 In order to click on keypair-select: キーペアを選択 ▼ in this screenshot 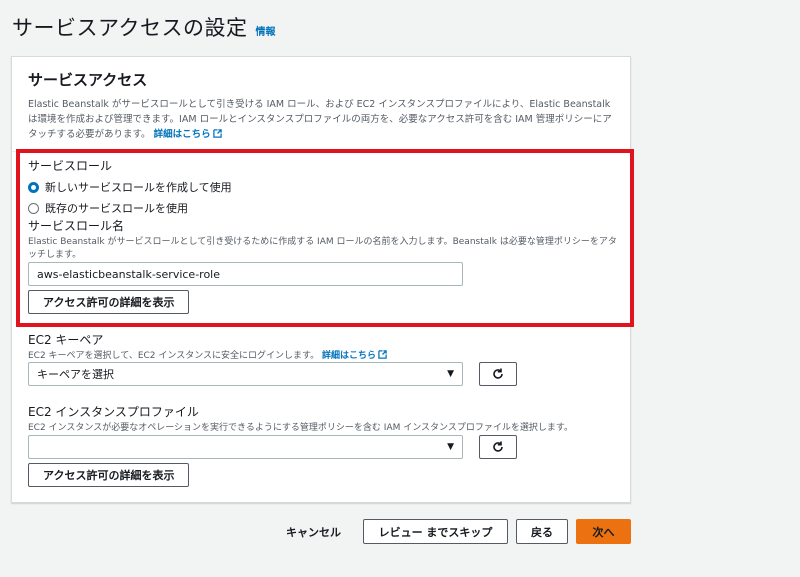, I will do `click(245, 374)`.